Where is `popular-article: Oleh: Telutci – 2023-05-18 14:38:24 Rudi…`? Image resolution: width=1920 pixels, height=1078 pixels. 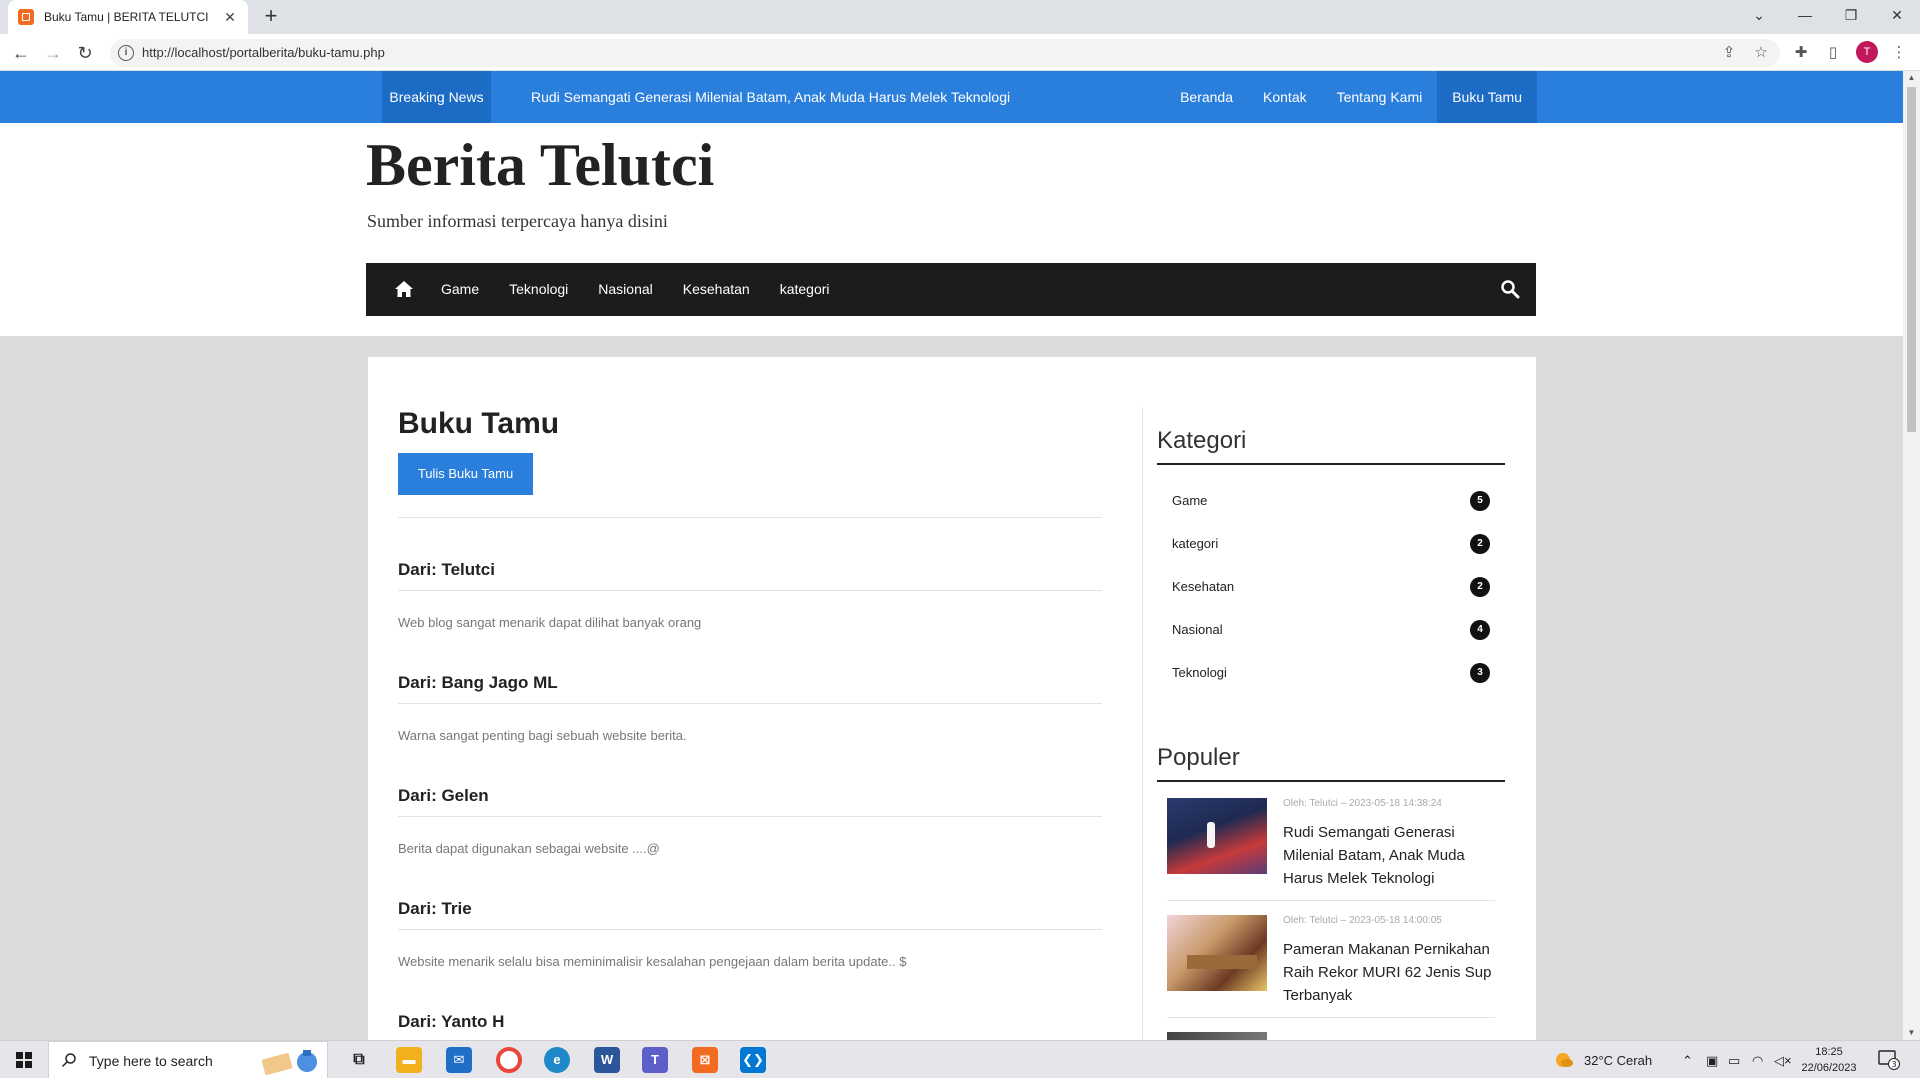
popular-article: Oleh: Telutci – 2023-05-18 14:38:24 Rudi… is located at coordinates (1331, 849).